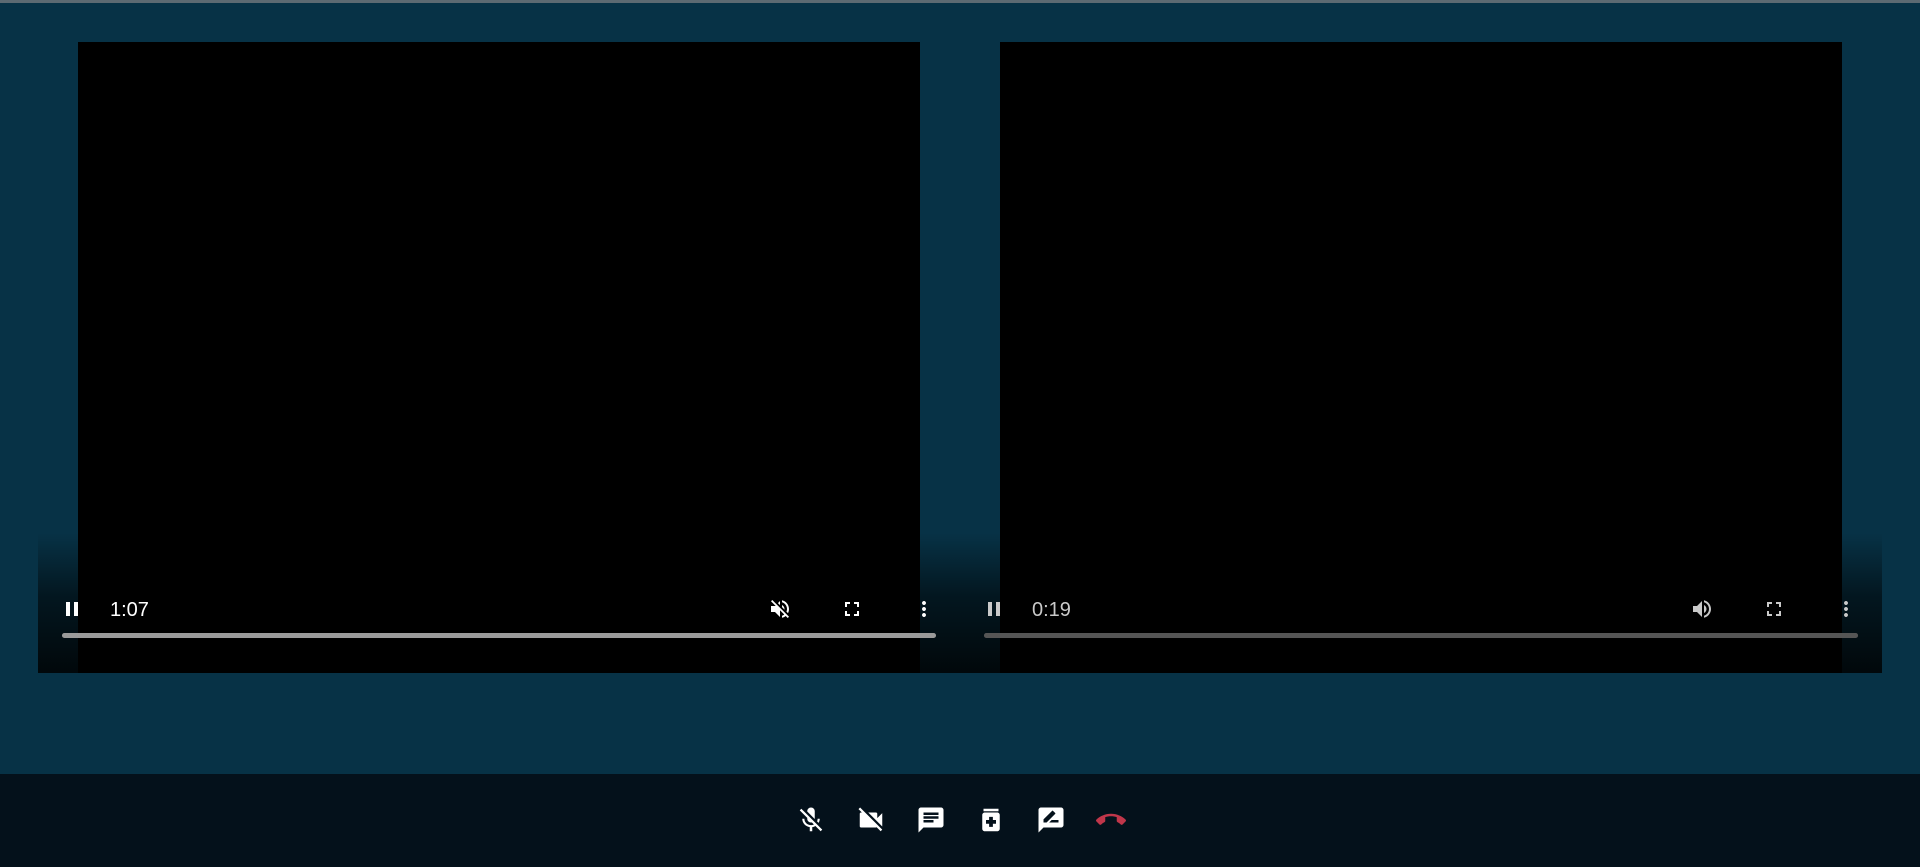 The width and height of the screenshot is (1920, 867). I want to click on notes-button, so click(1051, 820).